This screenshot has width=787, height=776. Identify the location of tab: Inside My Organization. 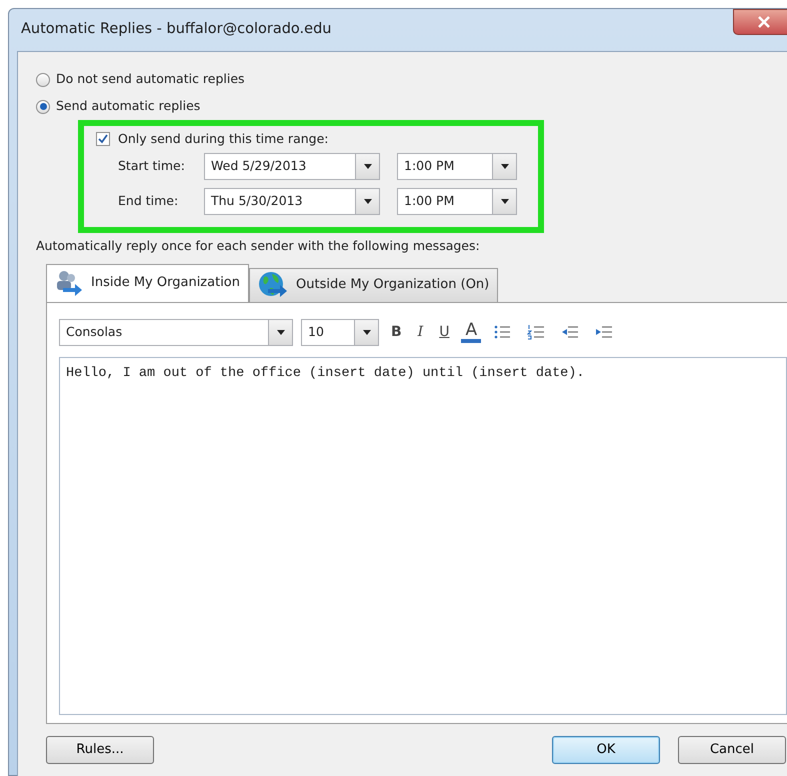
(147, 283).